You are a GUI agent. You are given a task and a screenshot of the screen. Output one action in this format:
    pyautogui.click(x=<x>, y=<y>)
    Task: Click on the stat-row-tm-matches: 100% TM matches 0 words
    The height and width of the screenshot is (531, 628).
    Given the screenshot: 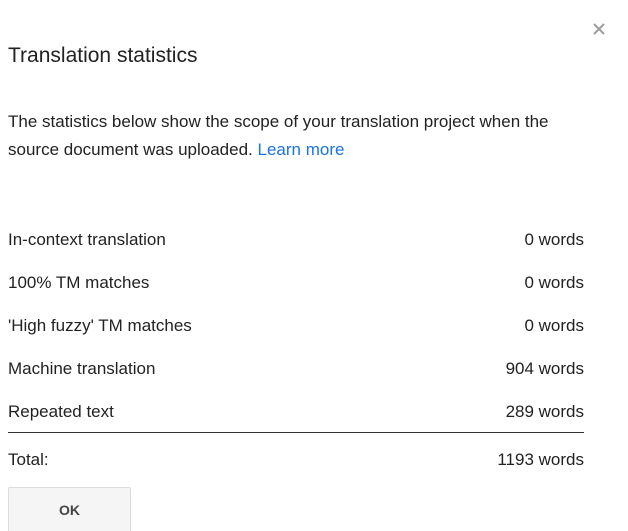 What is the action you would take?
    pyautogui.click(x=296, y=282)
    